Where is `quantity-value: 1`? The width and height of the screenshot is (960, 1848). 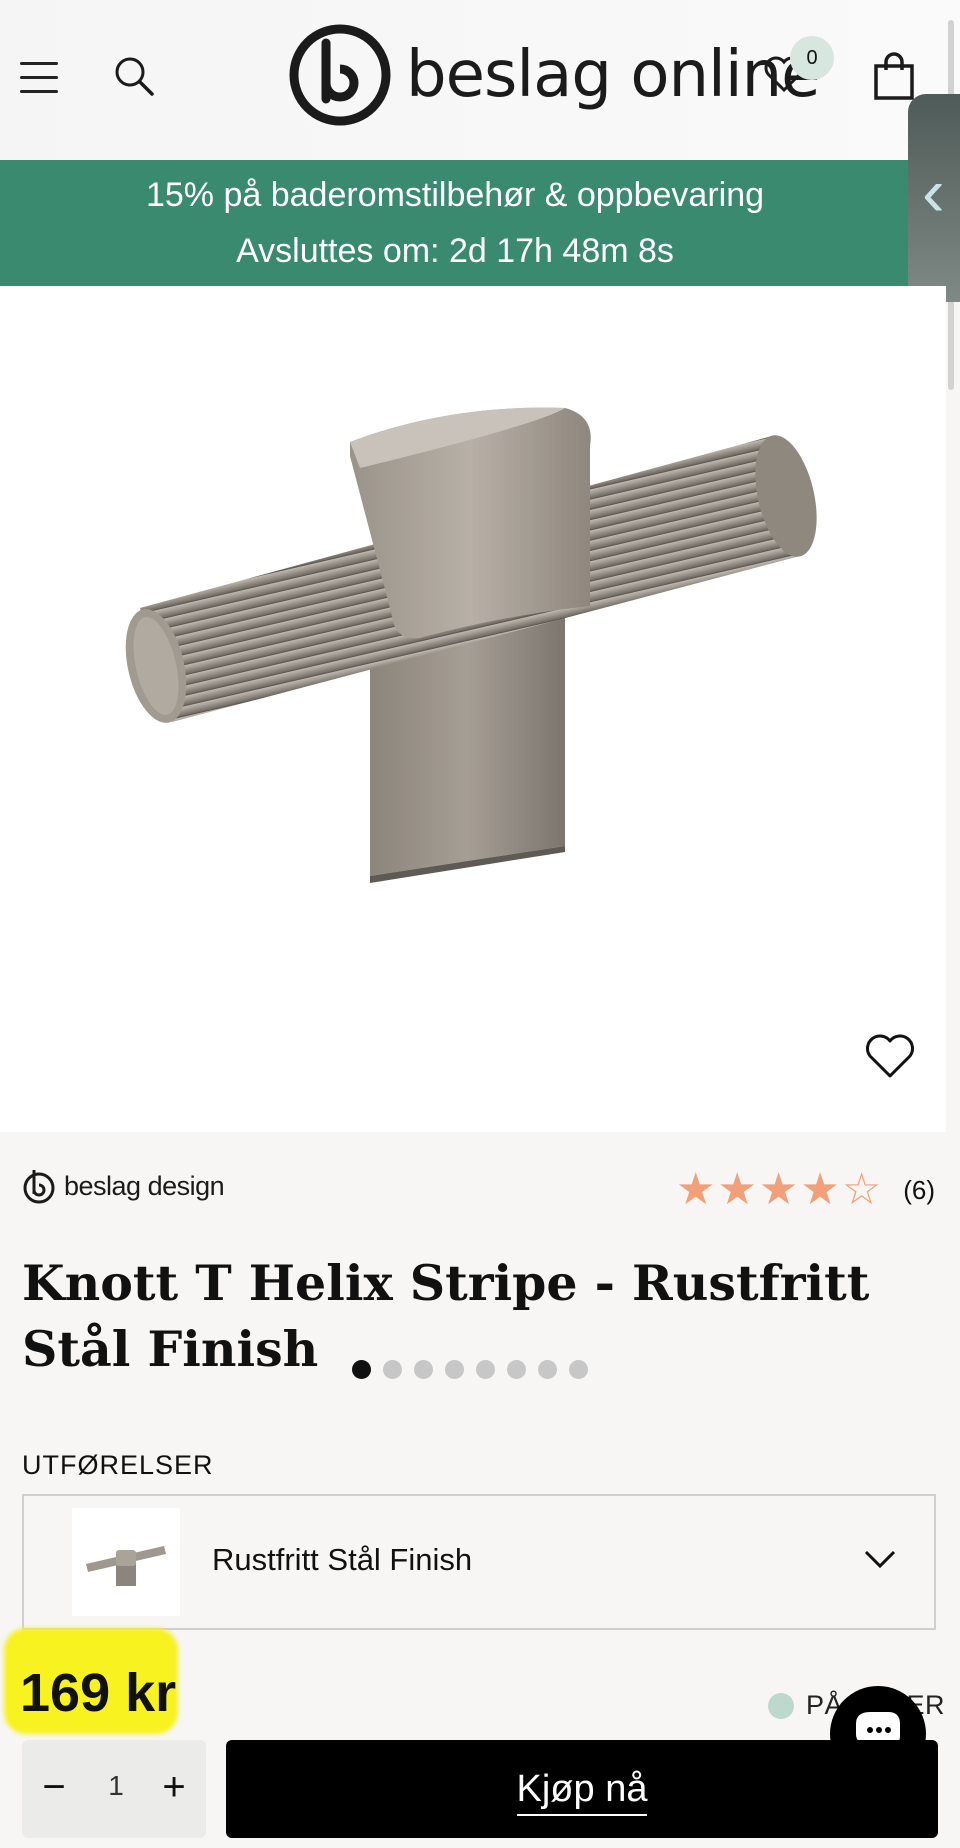 quantity-value: 1 is located at coordinates (116, 1786).